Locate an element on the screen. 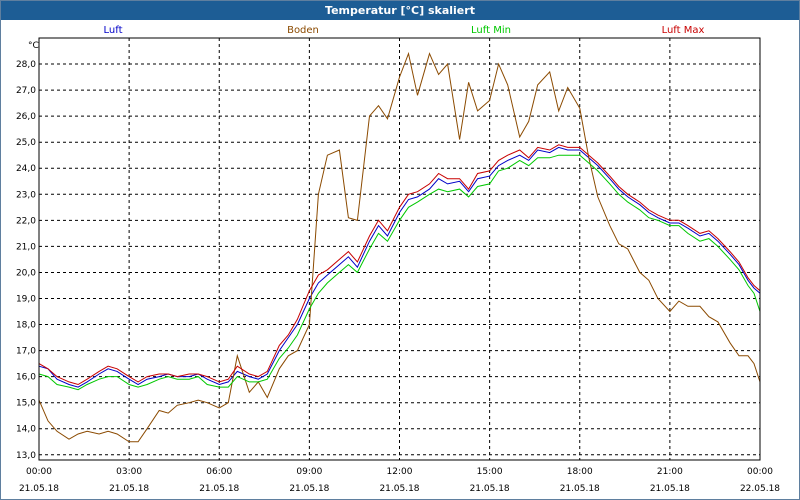 This screenshot has height=500, width=800. y-tick-label: 13,0 is located at coordinates (26, 456).